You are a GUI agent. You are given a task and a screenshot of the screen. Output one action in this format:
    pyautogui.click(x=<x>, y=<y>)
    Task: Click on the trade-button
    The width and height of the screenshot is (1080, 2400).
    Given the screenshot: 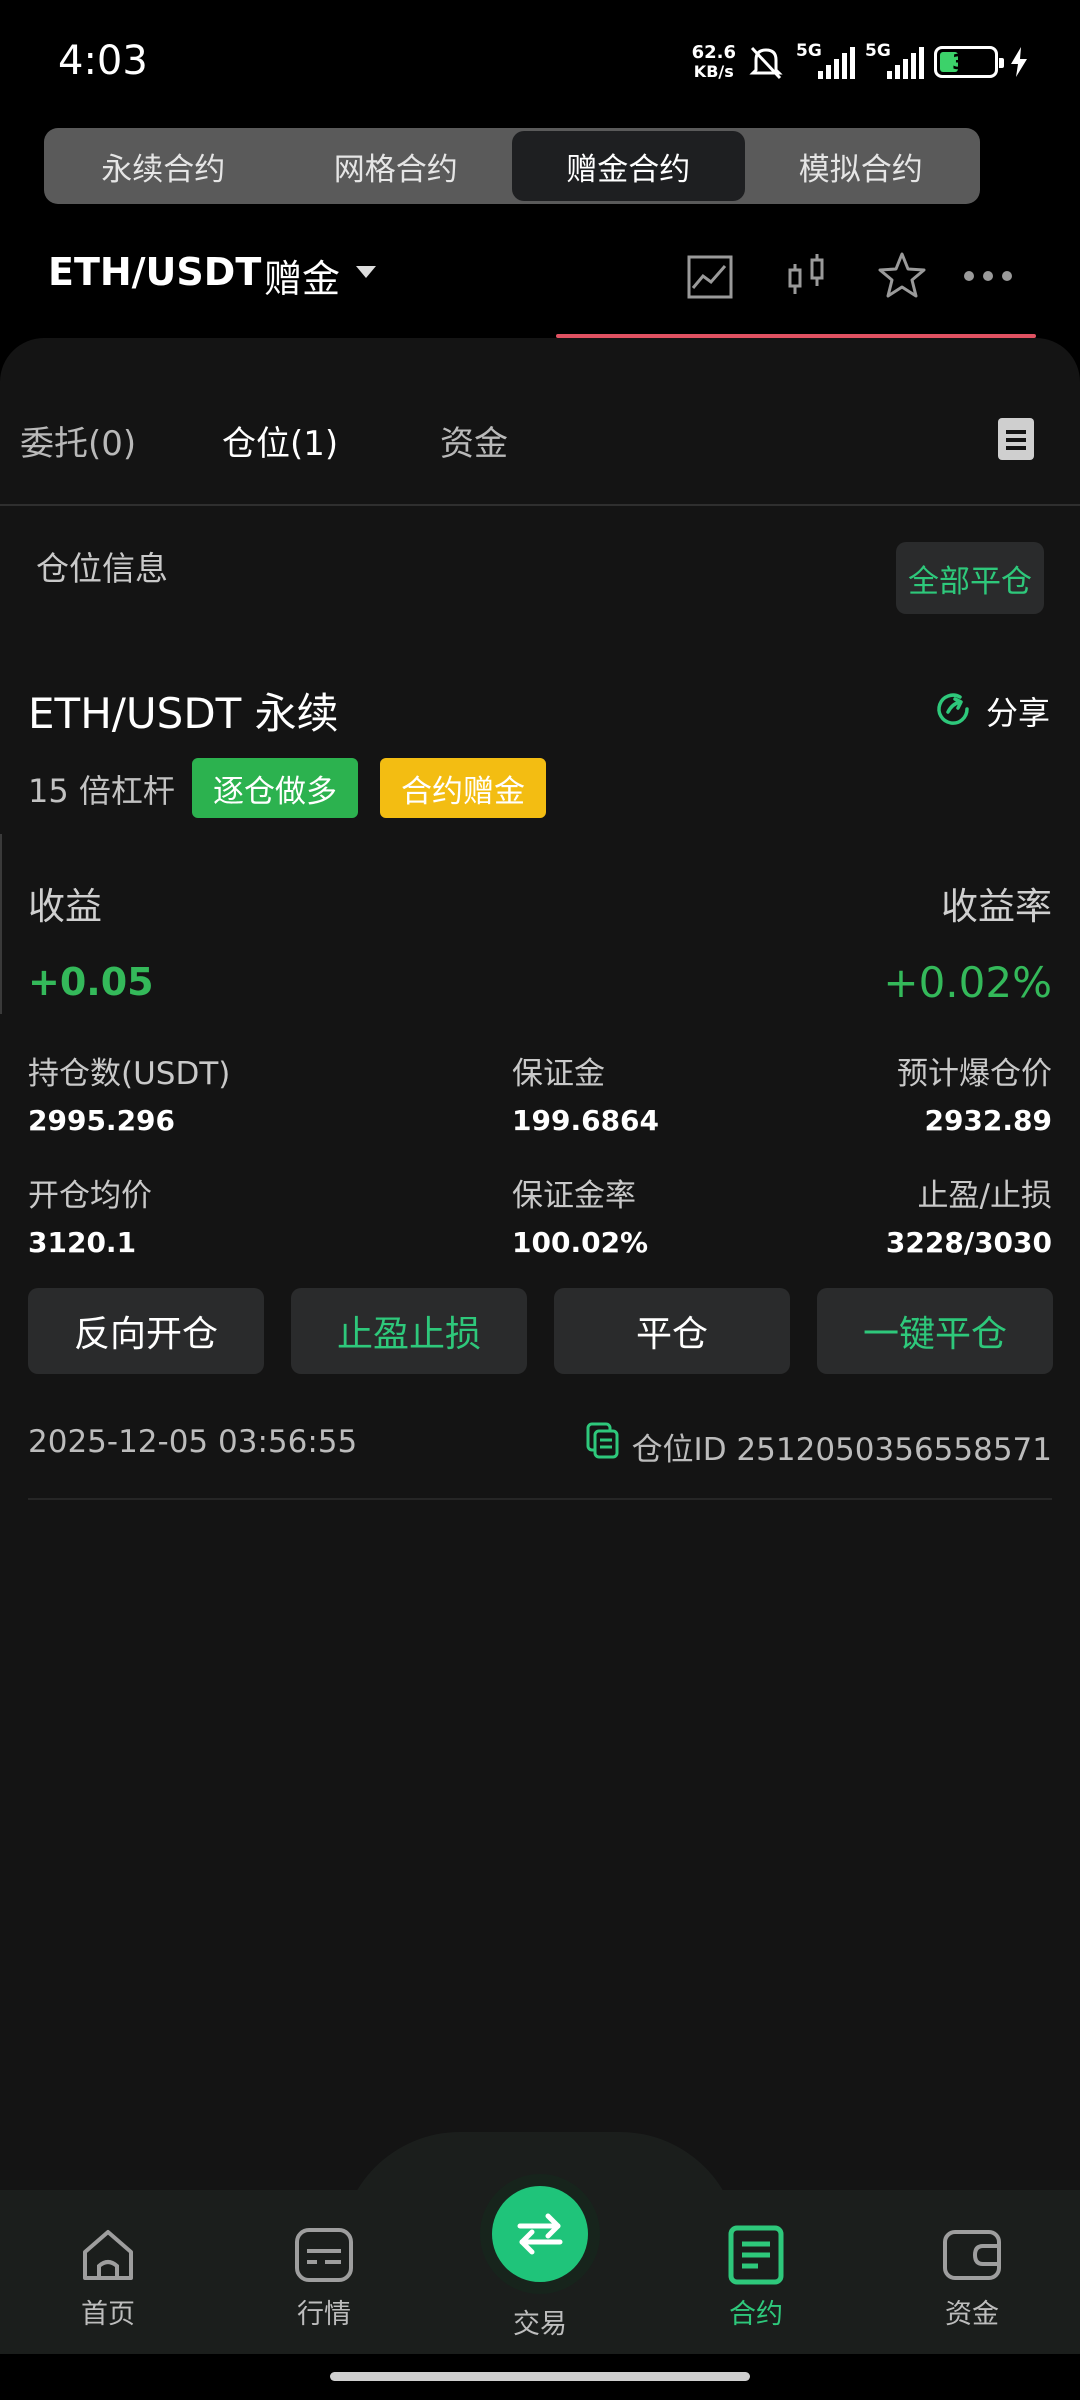 What is the action you would take?
    pyautogui.click(x=540, y=2234)
    